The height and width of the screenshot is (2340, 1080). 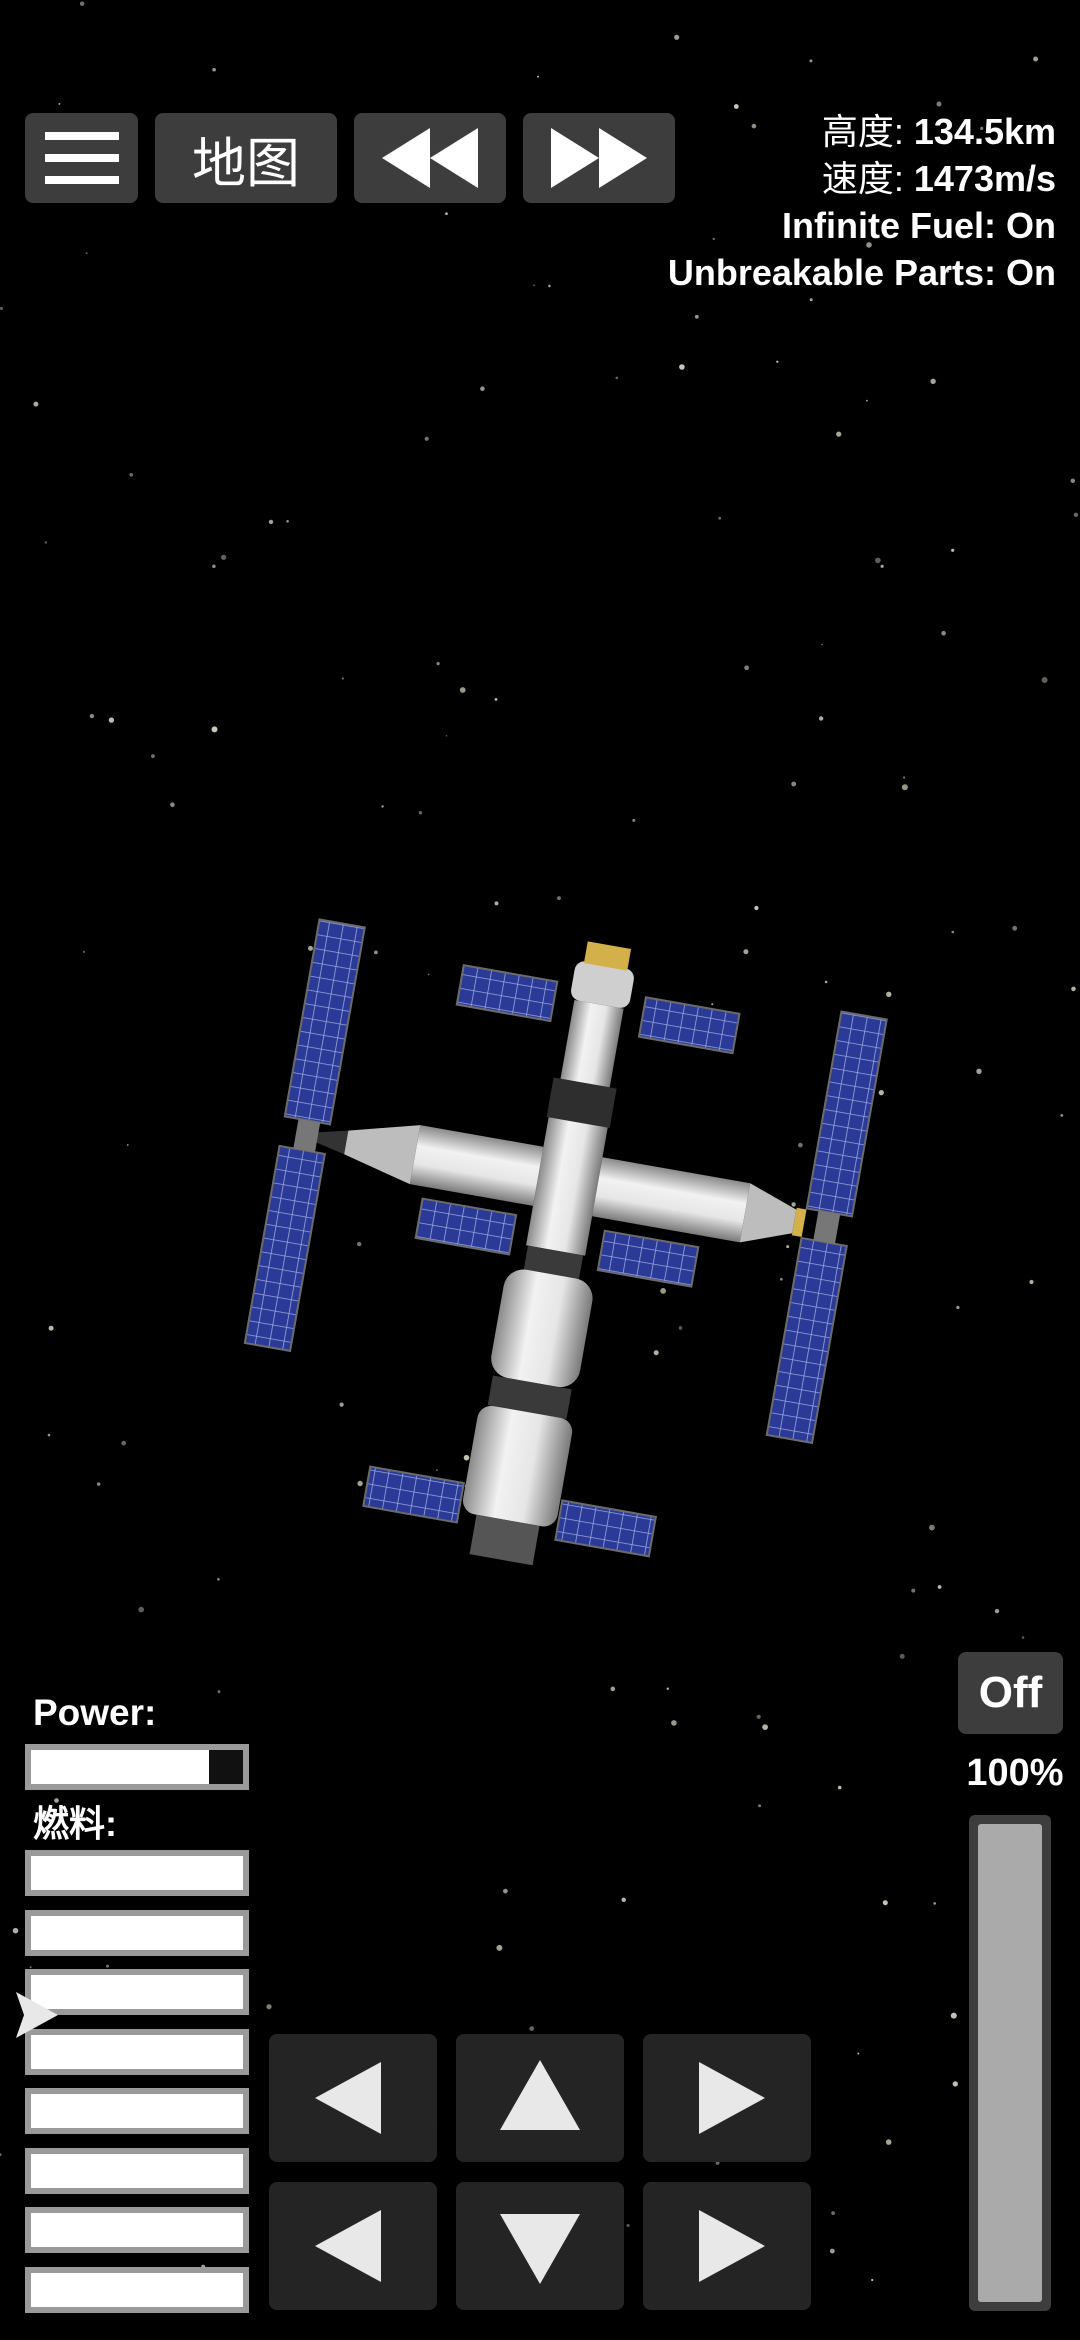 I want to click on throttle-fill, so click(x=1010, y=2063).